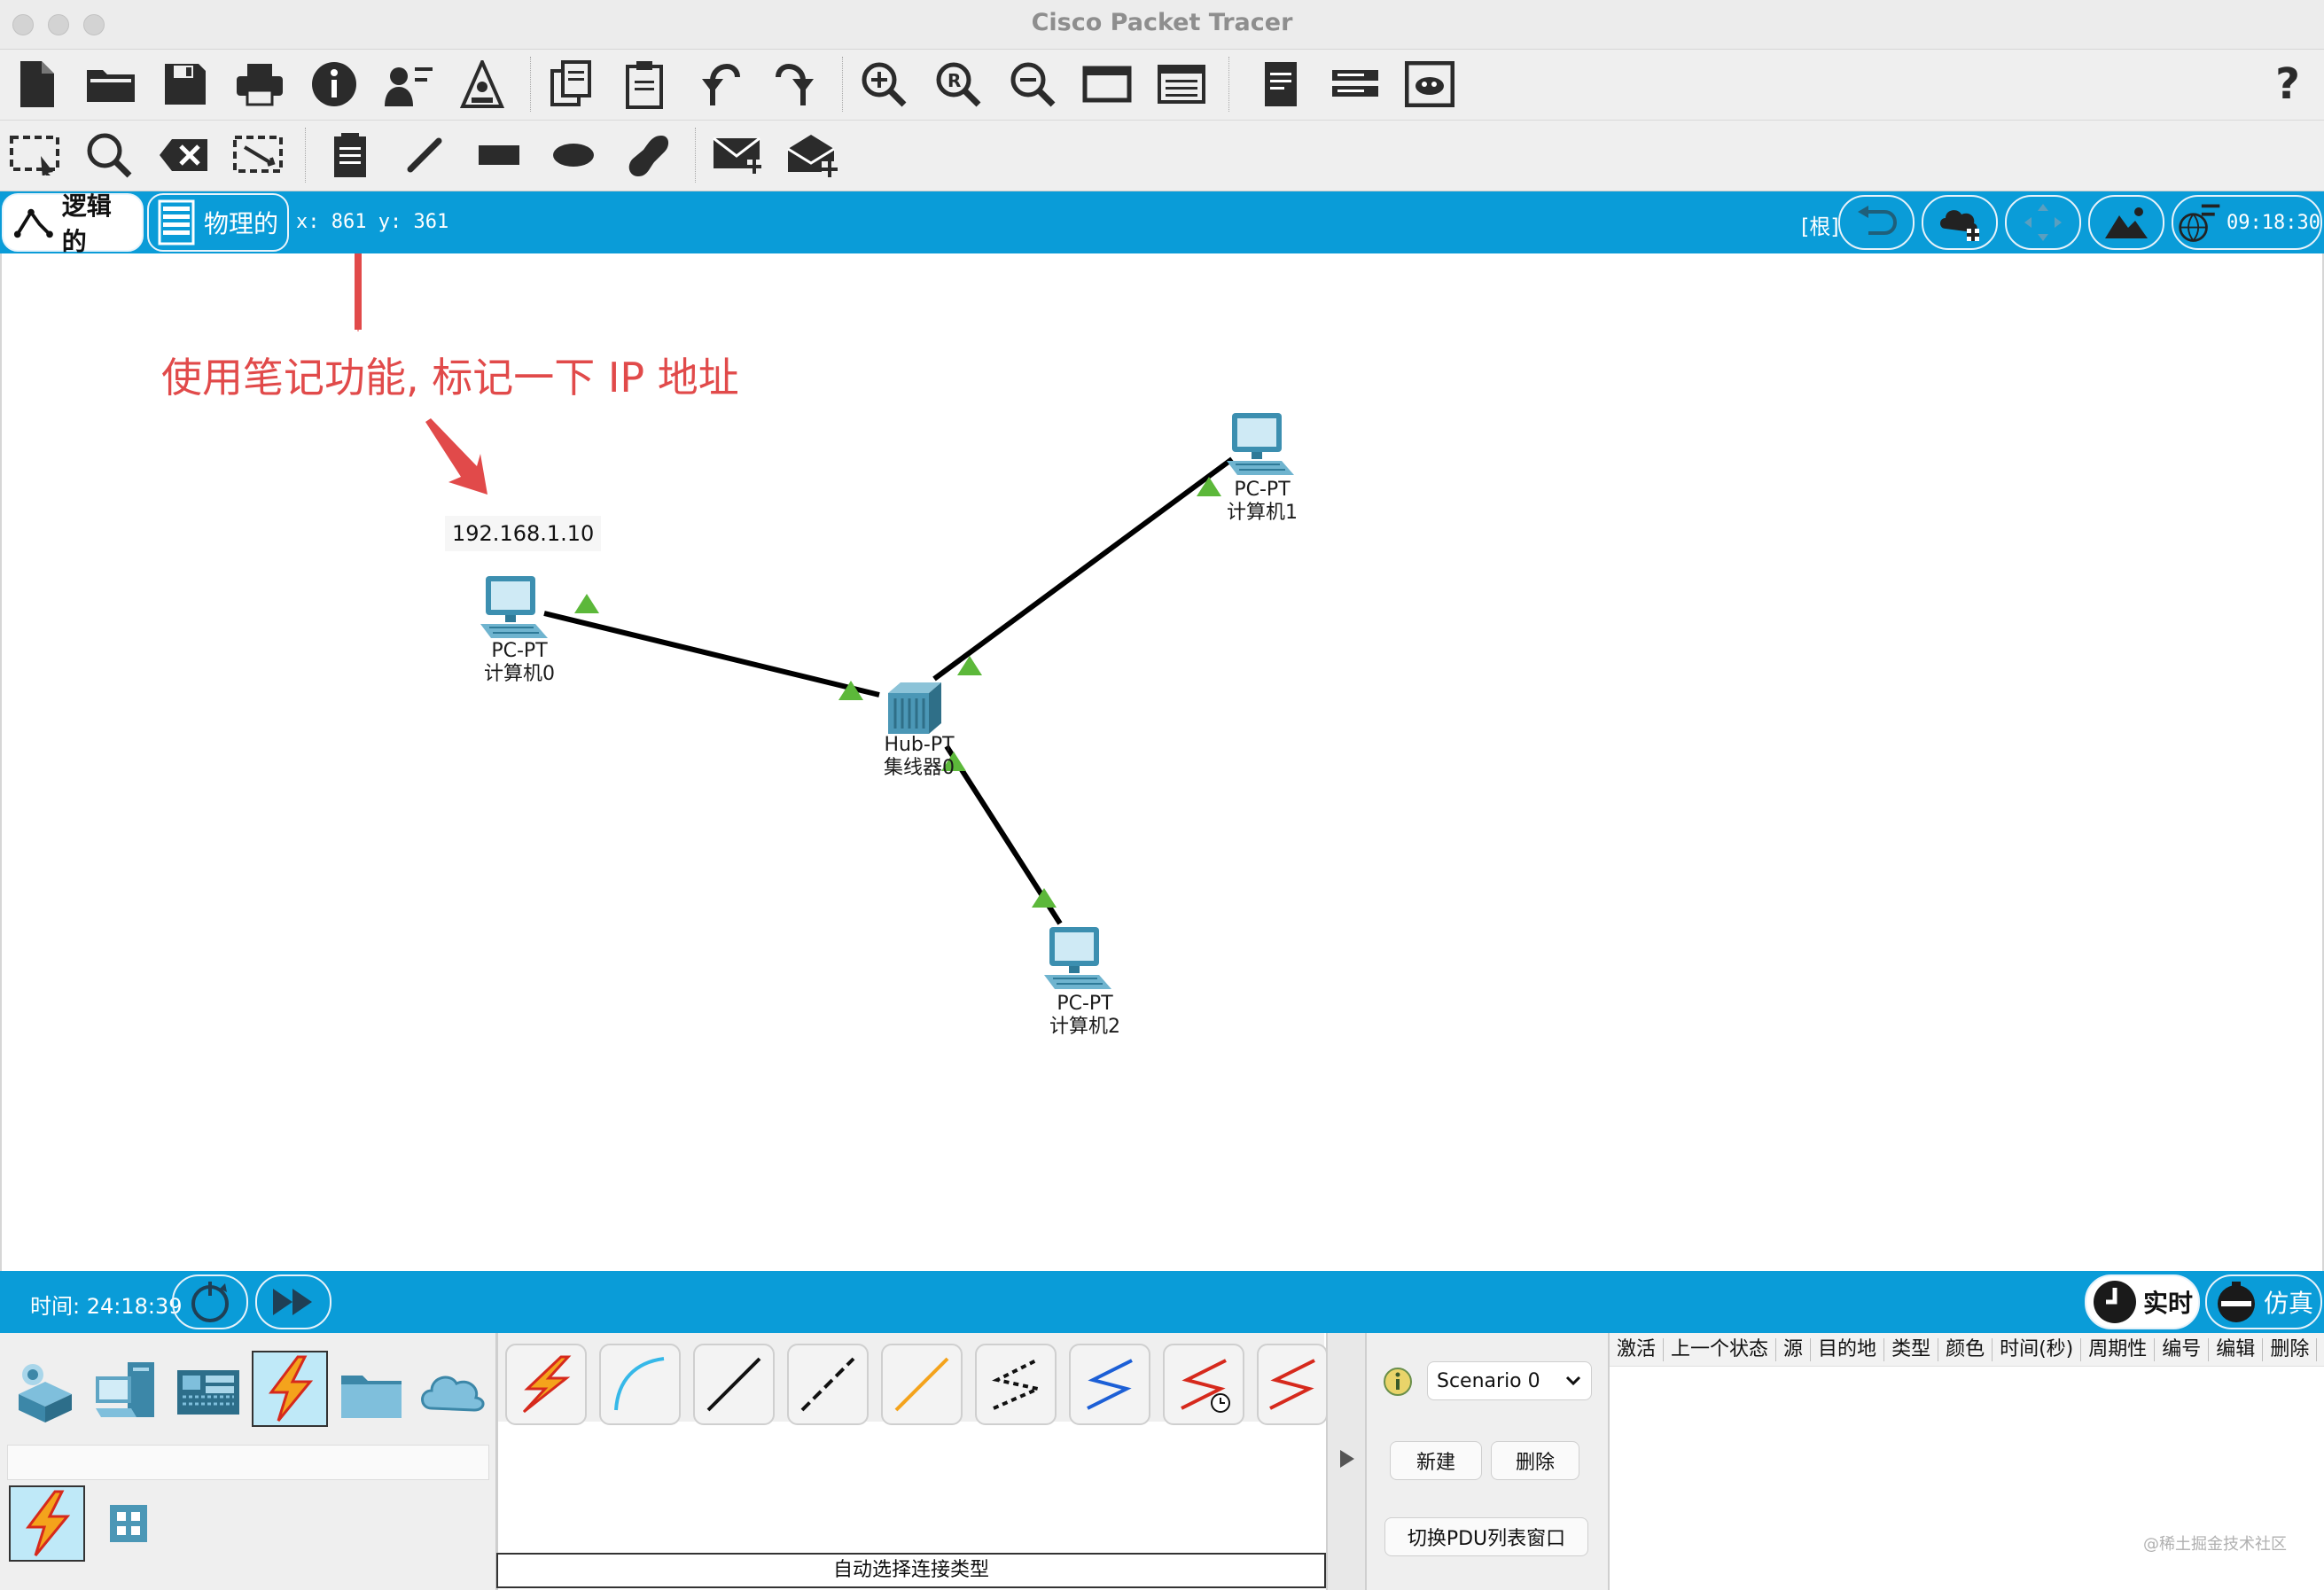 Image resolution: width=2324 pixels, height=1590 pixels. What do you see at coordinates (371, 1392) in the screenshot?
I see `misc-icon` at bounding box center [371, 1392].